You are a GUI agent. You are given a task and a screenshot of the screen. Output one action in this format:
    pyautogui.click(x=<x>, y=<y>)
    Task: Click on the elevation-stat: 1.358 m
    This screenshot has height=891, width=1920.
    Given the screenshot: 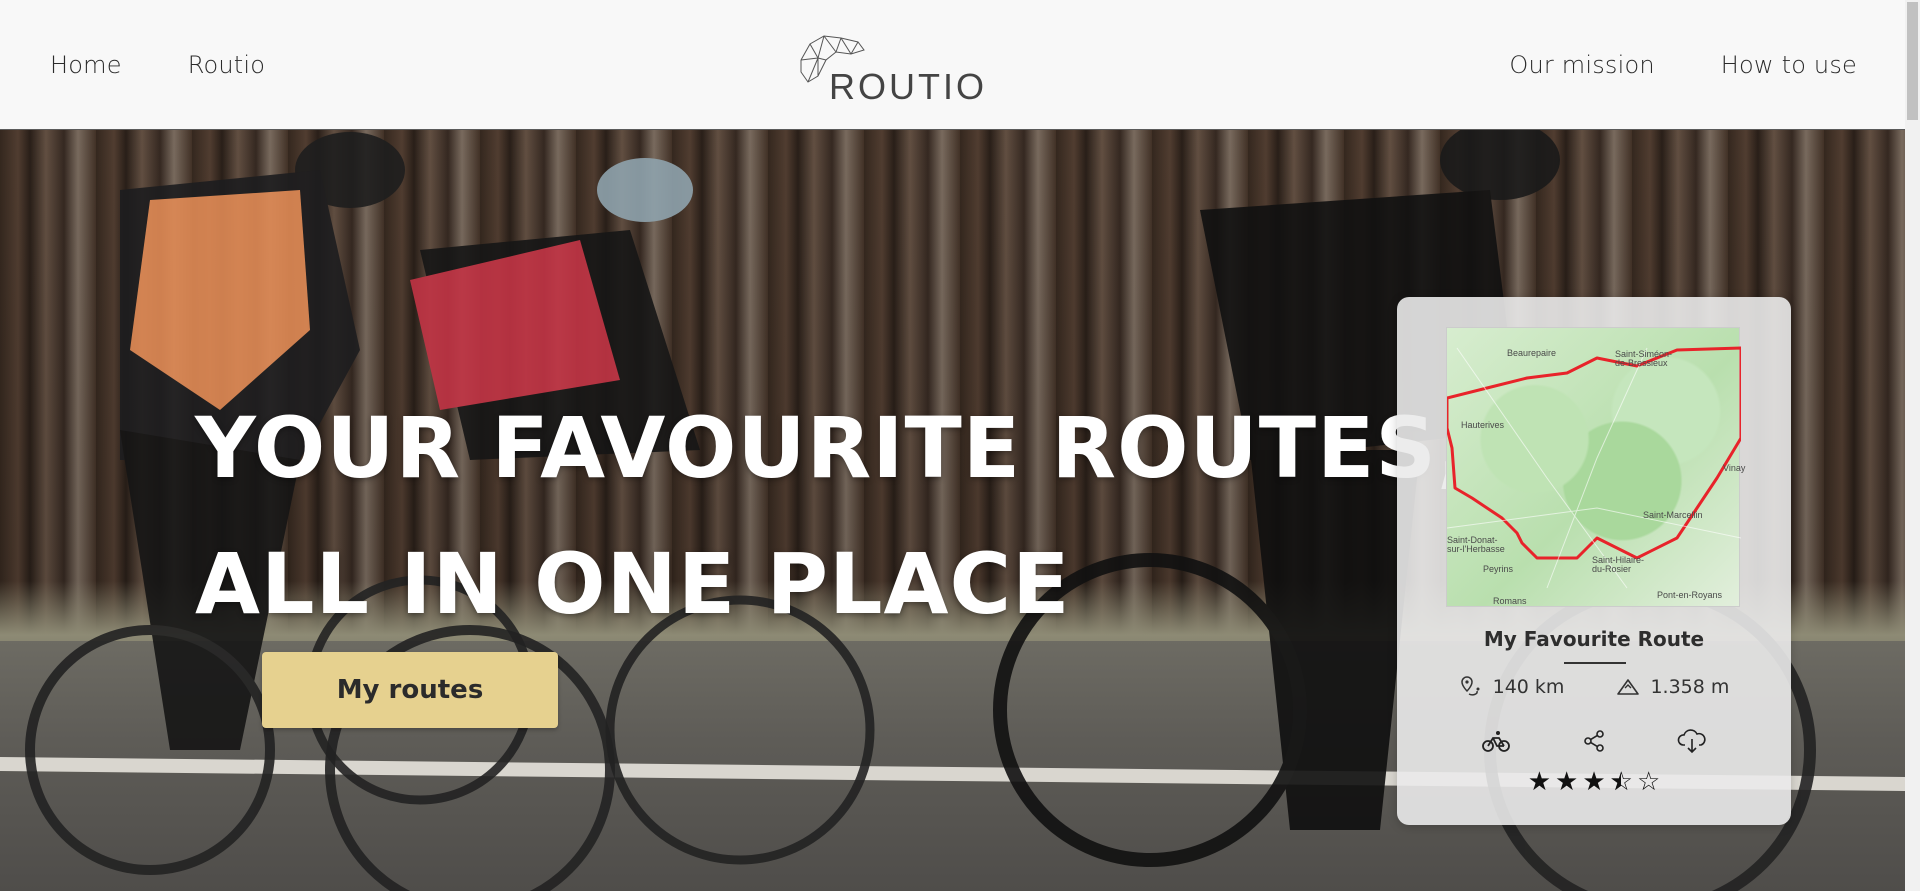 What is the action you would take?
    pyautogui.click(x=1672, y=687)
    